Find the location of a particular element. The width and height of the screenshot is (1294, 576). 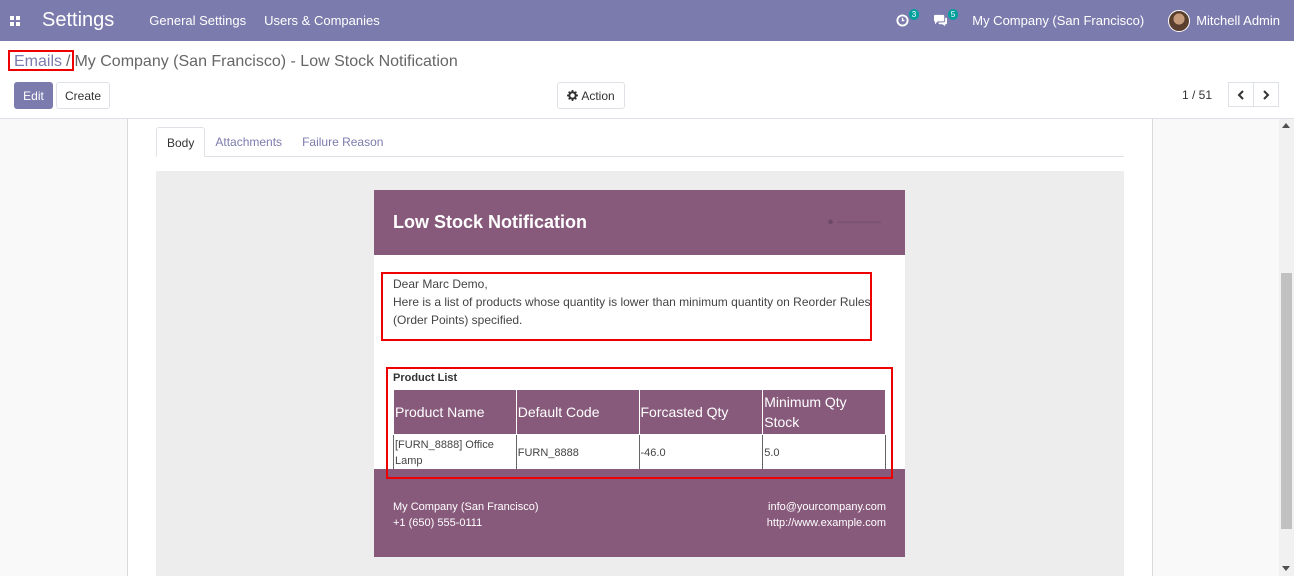

user-menu: Mitchell Admin is located at coordinates (1225, 20).